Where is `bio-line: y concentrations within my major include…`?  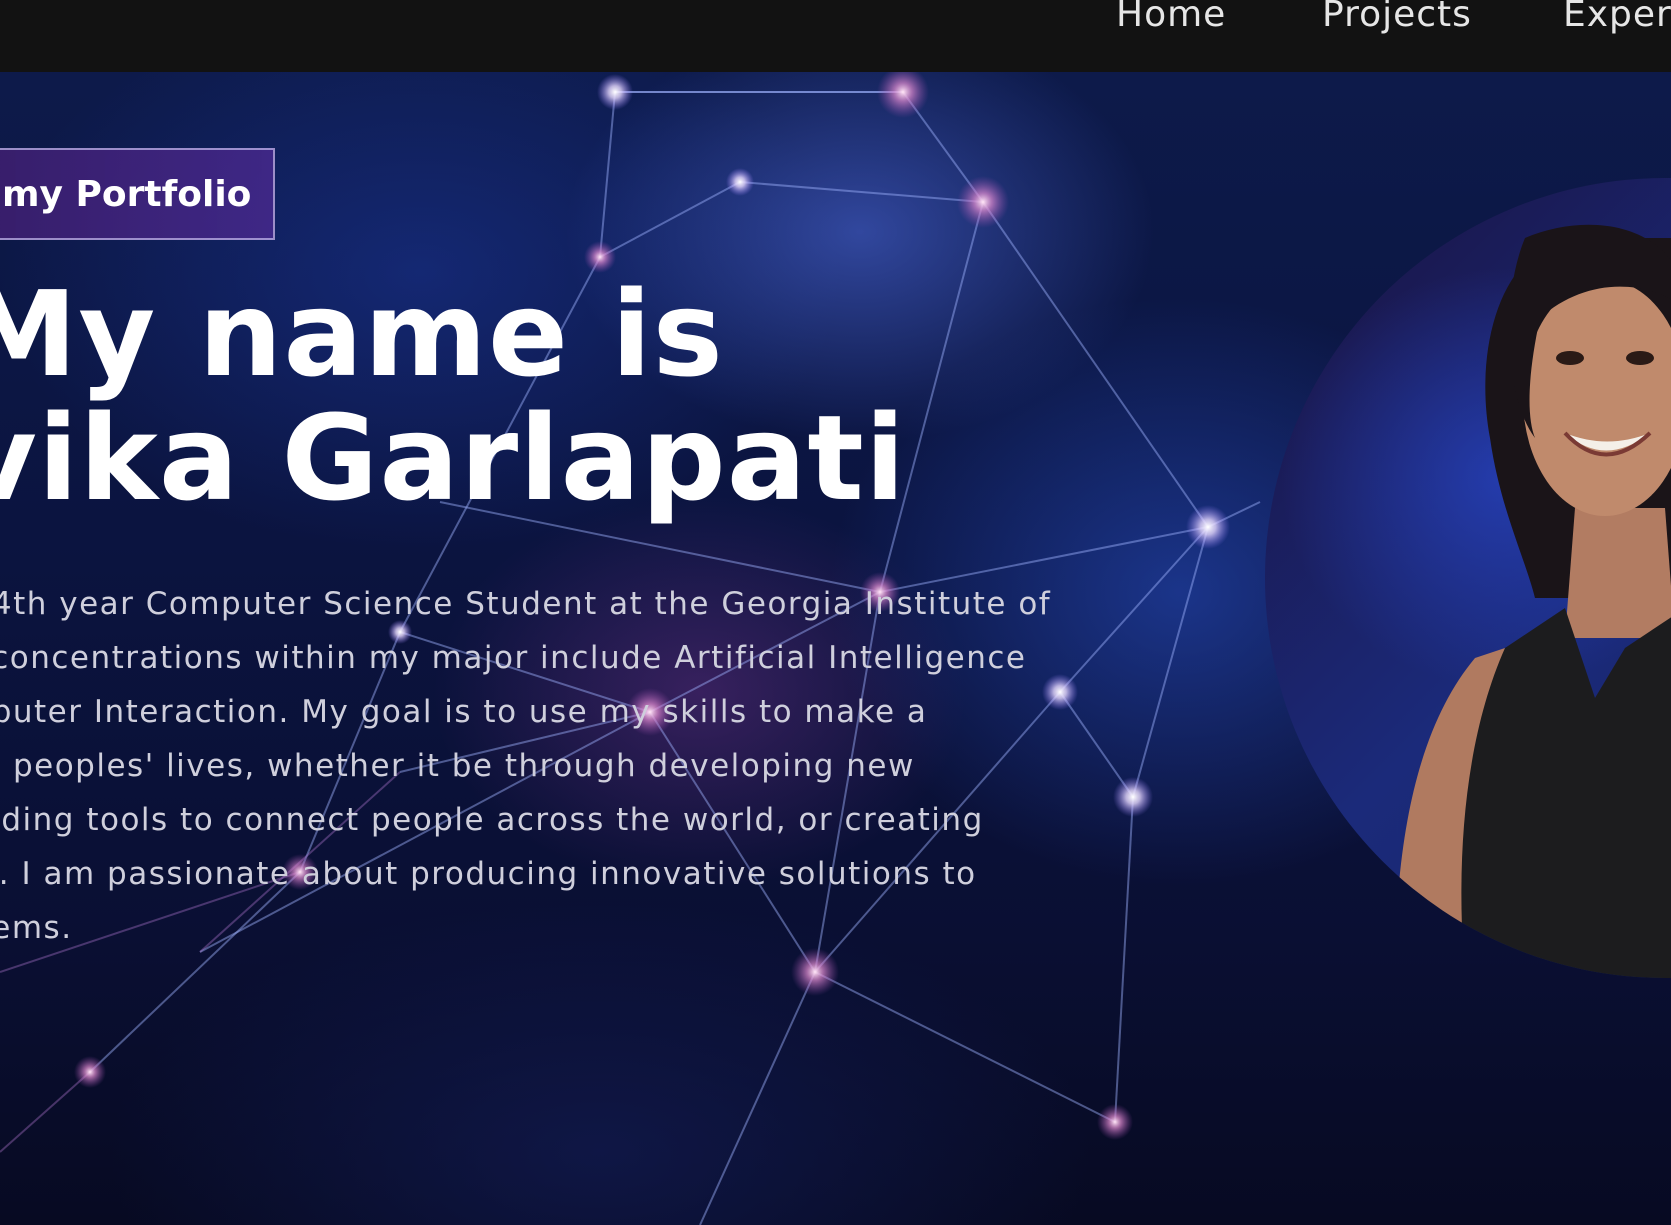 bio-line: y concentrations within my major include… is located at coordinates (513, 658).